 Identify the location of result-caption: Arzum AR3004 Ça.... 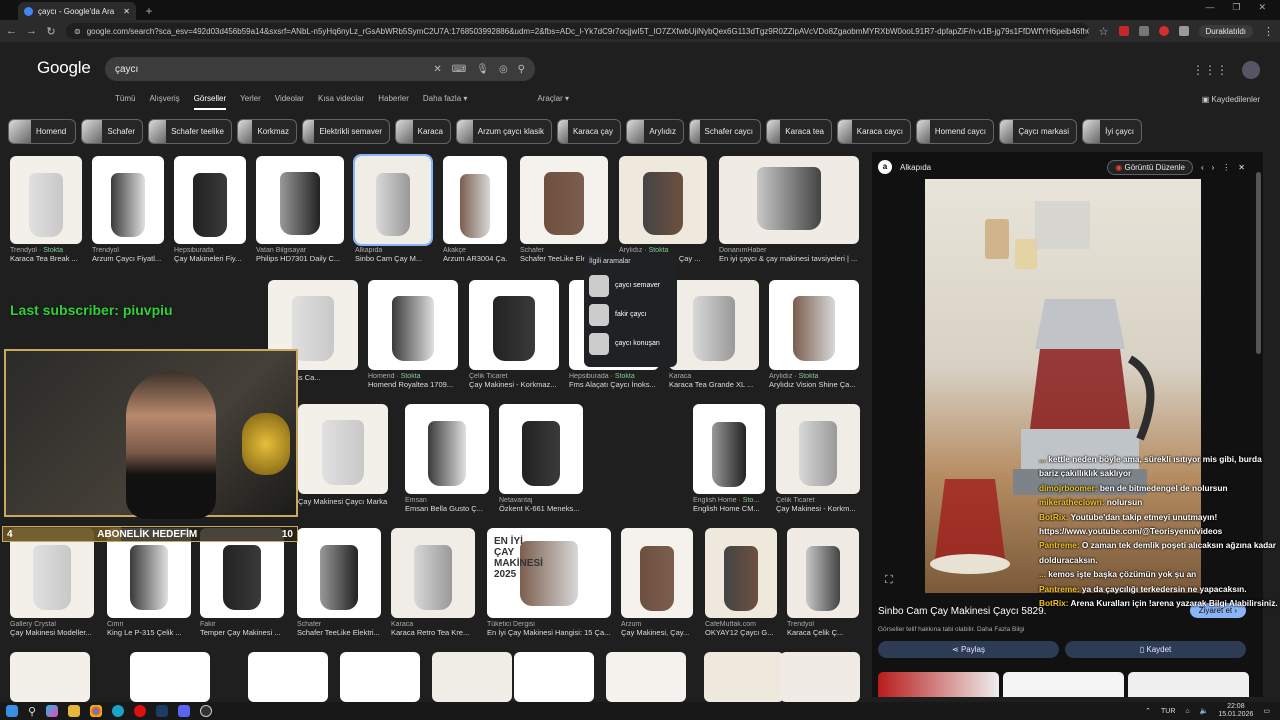
(475, 258).